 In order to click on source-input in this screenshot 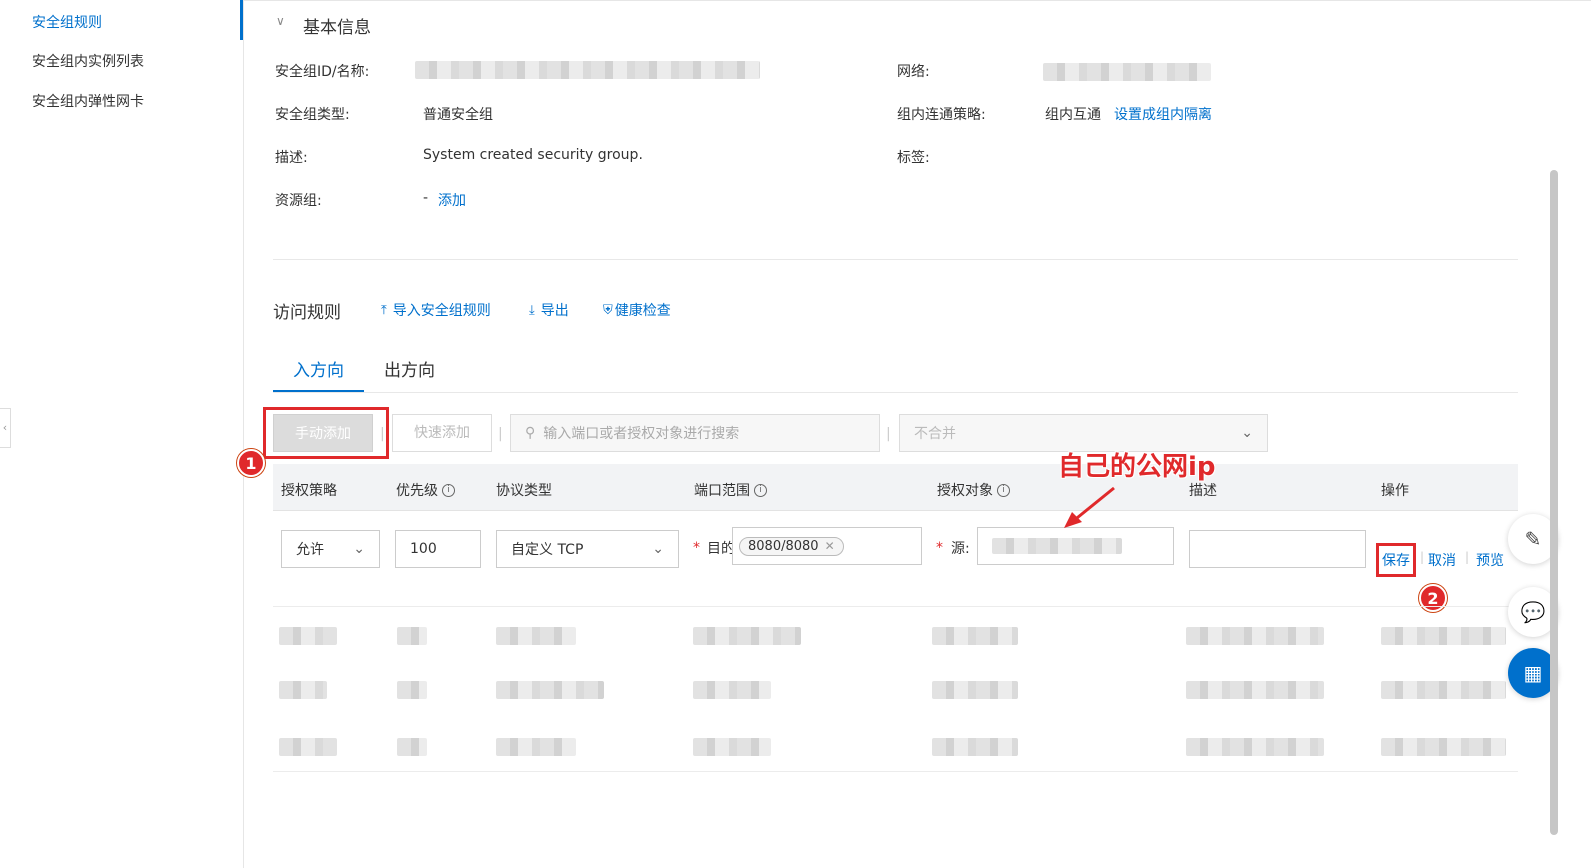, I will do `click(1075, 546)`.